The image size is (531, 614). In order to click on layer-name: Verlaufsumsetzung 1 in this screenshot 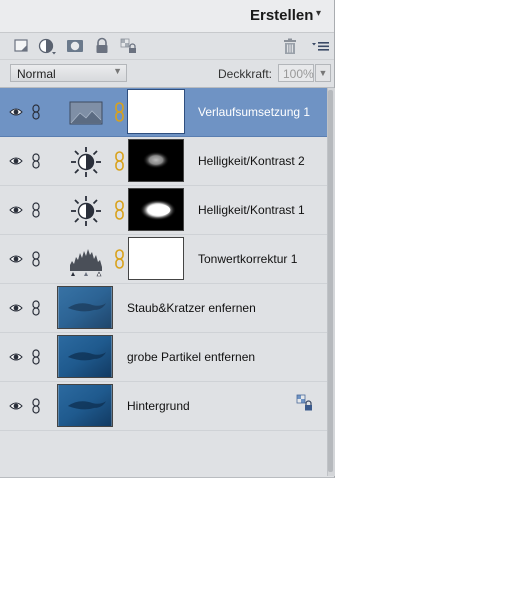, I will do `click(254, 112)`.